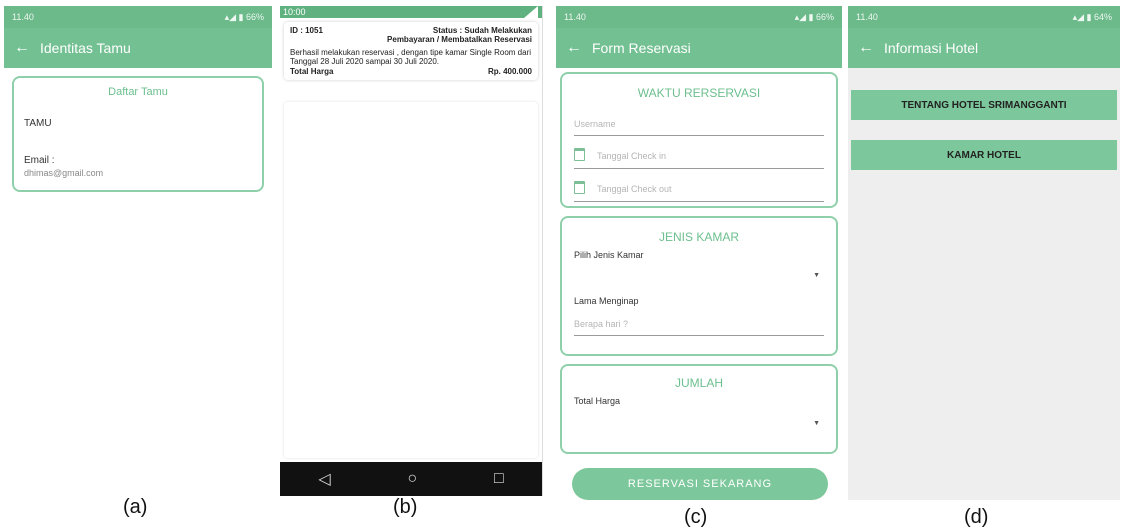  I want to click on status-icons: ▴◢ ▮ 64%, so click(1092, 16).